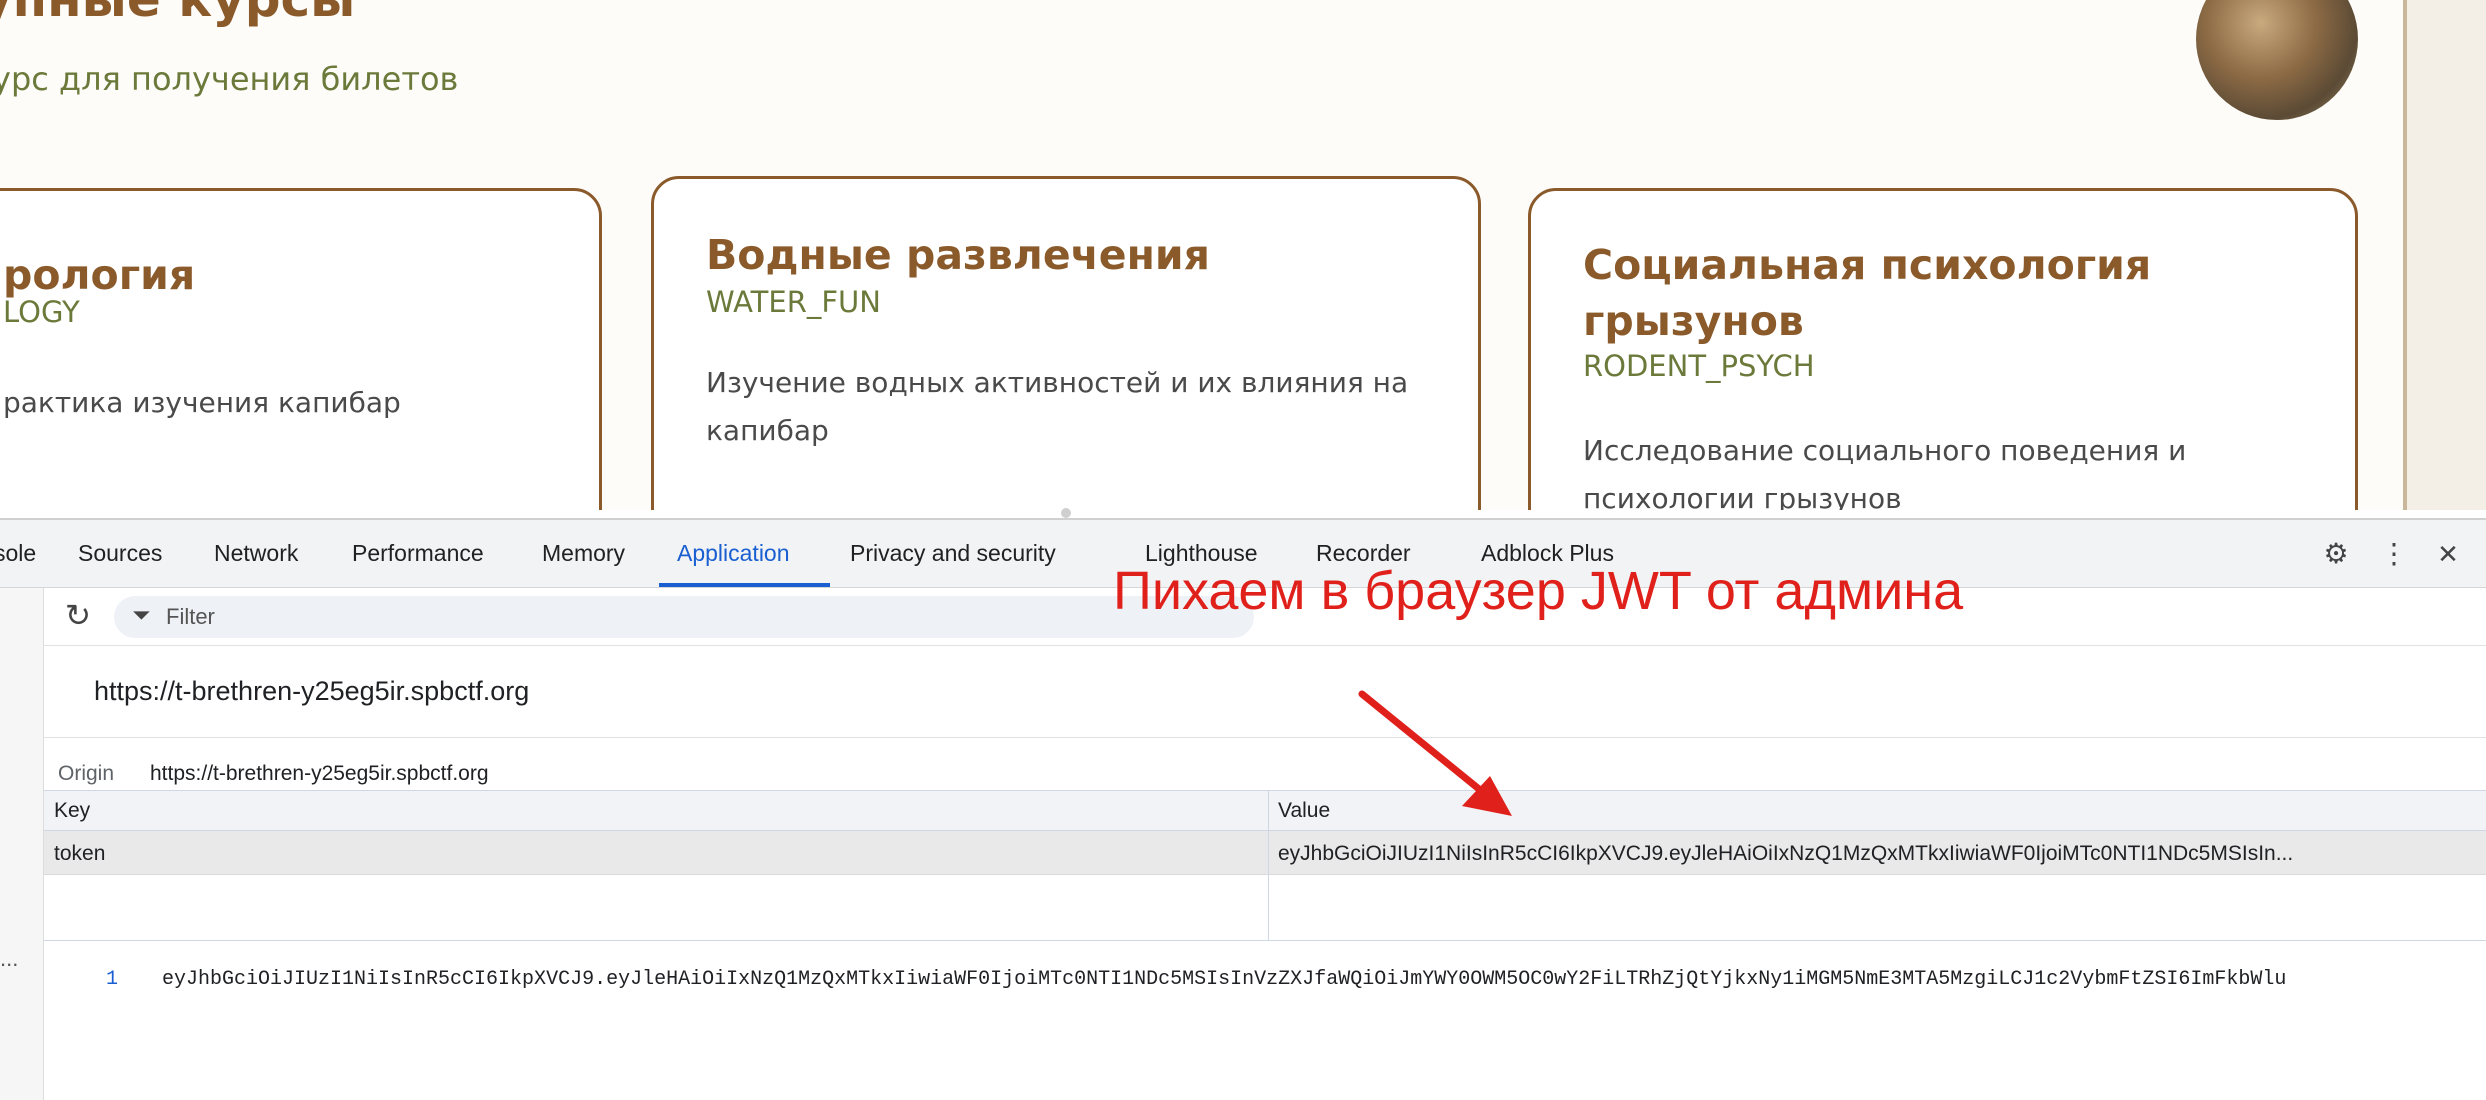 This screenshot has height=1100, width=2486. Describe the element at coordinates (120, 553) in the screenshot. I see `tab-sources: Sources` at that location.